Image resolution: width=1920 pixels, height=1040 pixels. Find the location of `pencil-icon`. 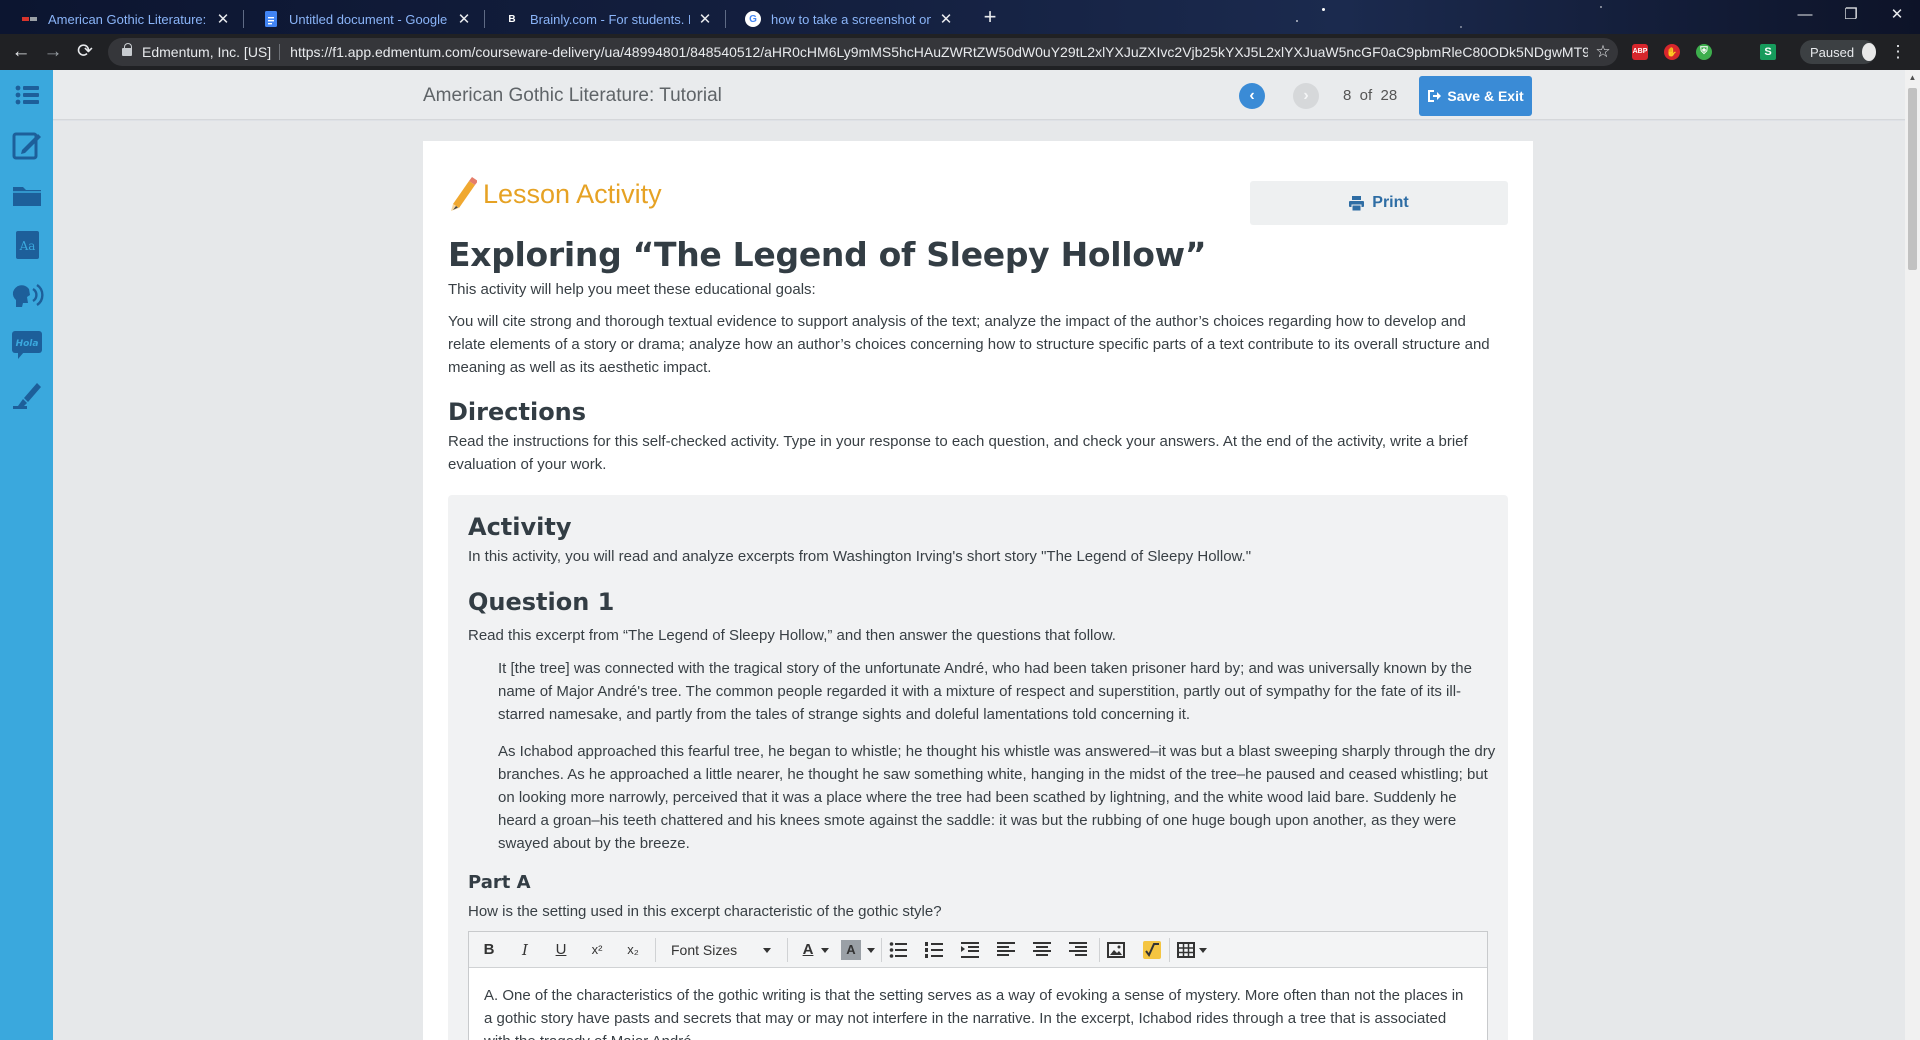

pencil-icon is located at coordinates (464, 194).